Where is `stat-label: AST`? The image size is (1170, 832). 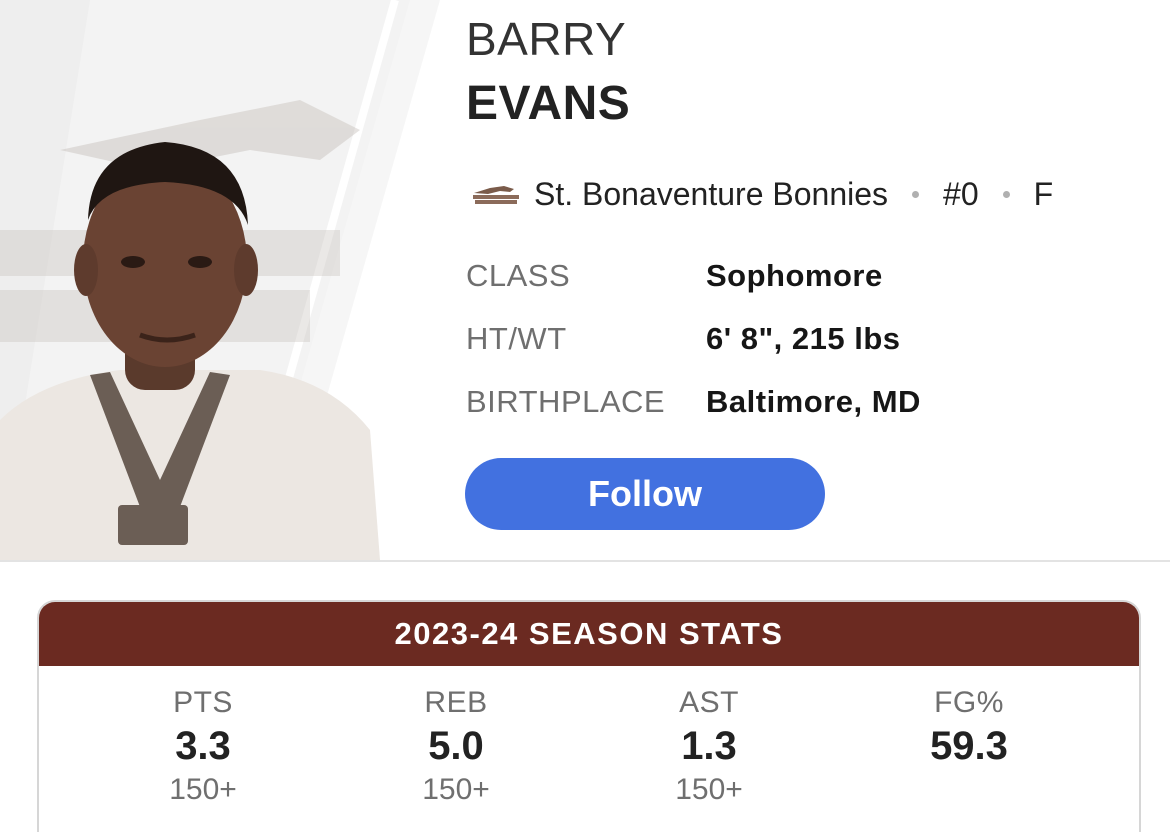
stat-label: AST is located at coordinates (709, 702).